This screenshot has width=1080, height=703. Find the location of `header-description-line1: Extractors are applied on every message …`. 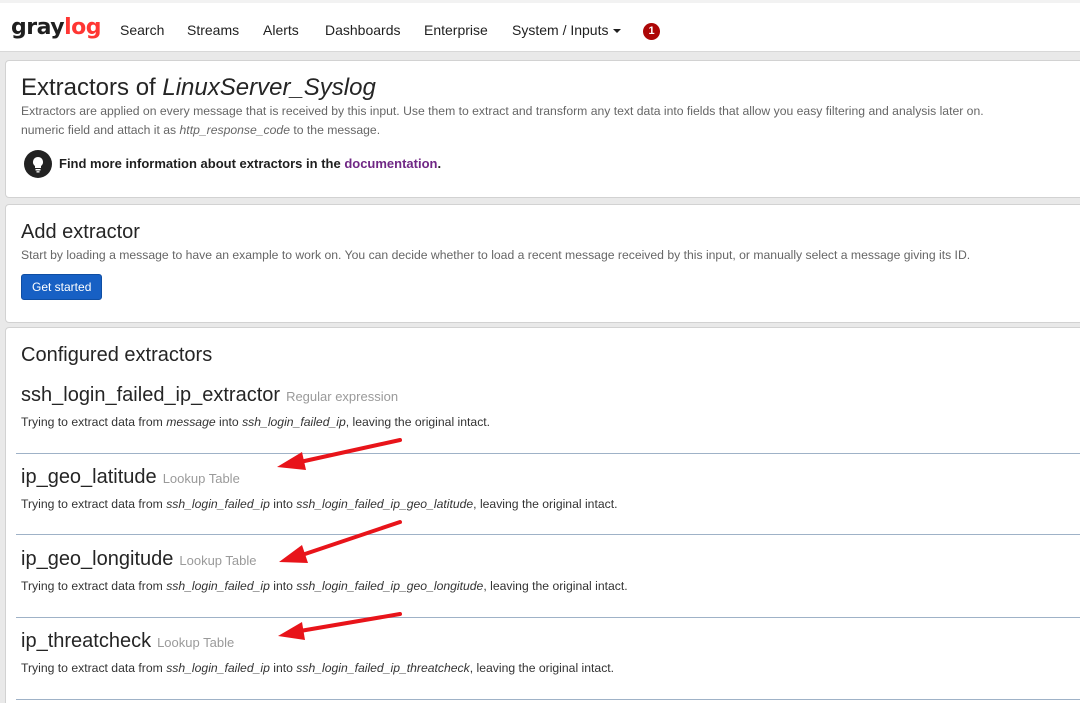

header-description-line1: Extractors are applied on every message … is located at coordinates (502, 111).